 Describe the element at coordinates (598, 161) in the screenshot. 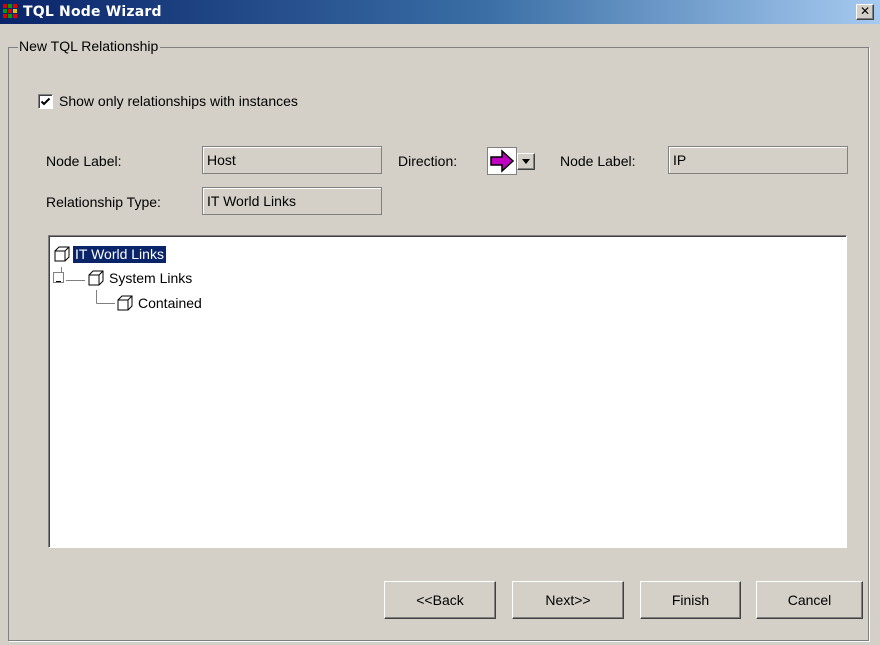

I see `node-label-right-caption: Node Label:` at that location.